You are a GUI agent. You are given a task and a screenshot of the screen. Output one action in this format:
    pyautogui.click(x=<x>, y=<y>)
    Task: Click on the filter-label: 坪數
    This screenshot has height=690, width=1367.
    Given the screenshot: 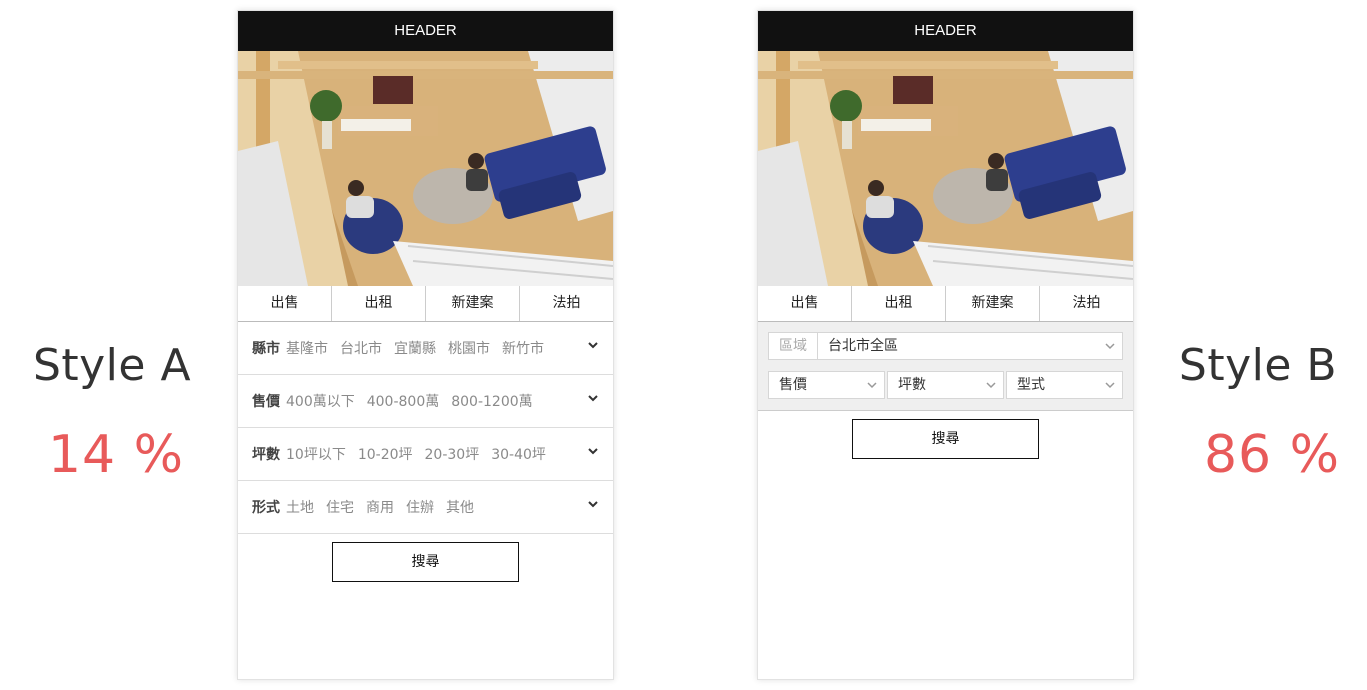 What is the action you would take?
    pyautogui.click(x=266, y=455)
    